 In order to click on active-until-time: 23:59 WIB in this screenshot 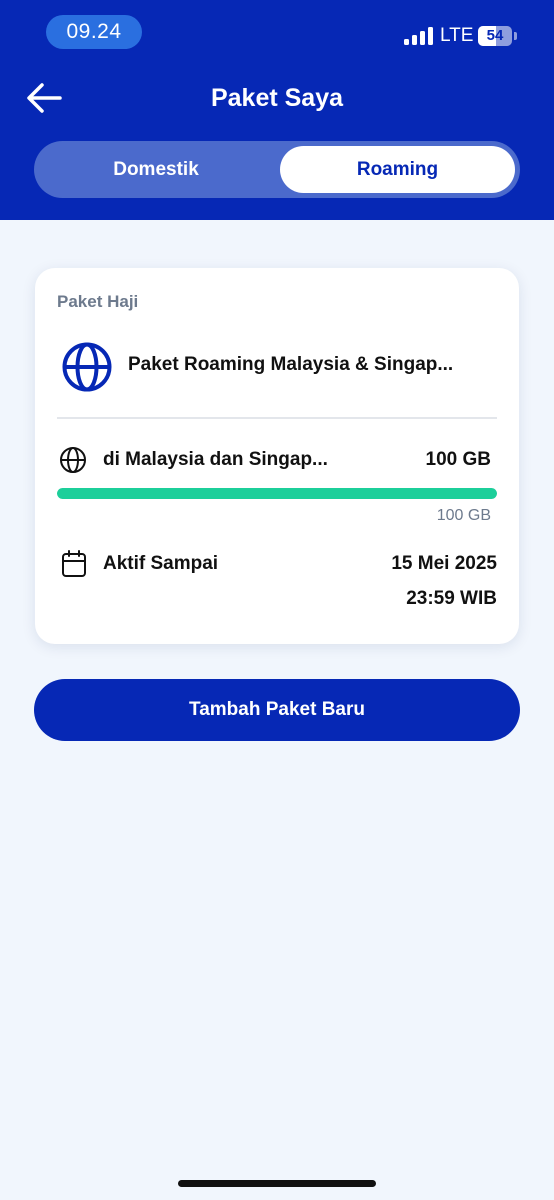, I will do `click(451, 598)`.